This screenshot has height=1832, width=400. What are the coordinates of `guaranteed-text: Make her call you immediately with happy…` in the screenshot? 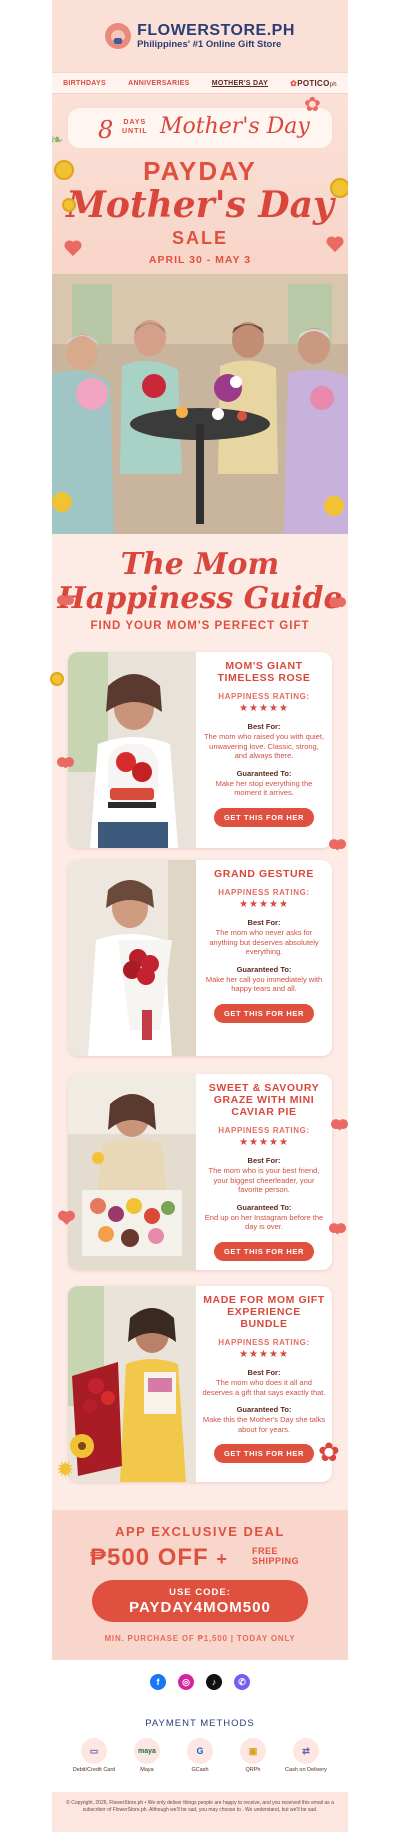 It's located at (264, 984).